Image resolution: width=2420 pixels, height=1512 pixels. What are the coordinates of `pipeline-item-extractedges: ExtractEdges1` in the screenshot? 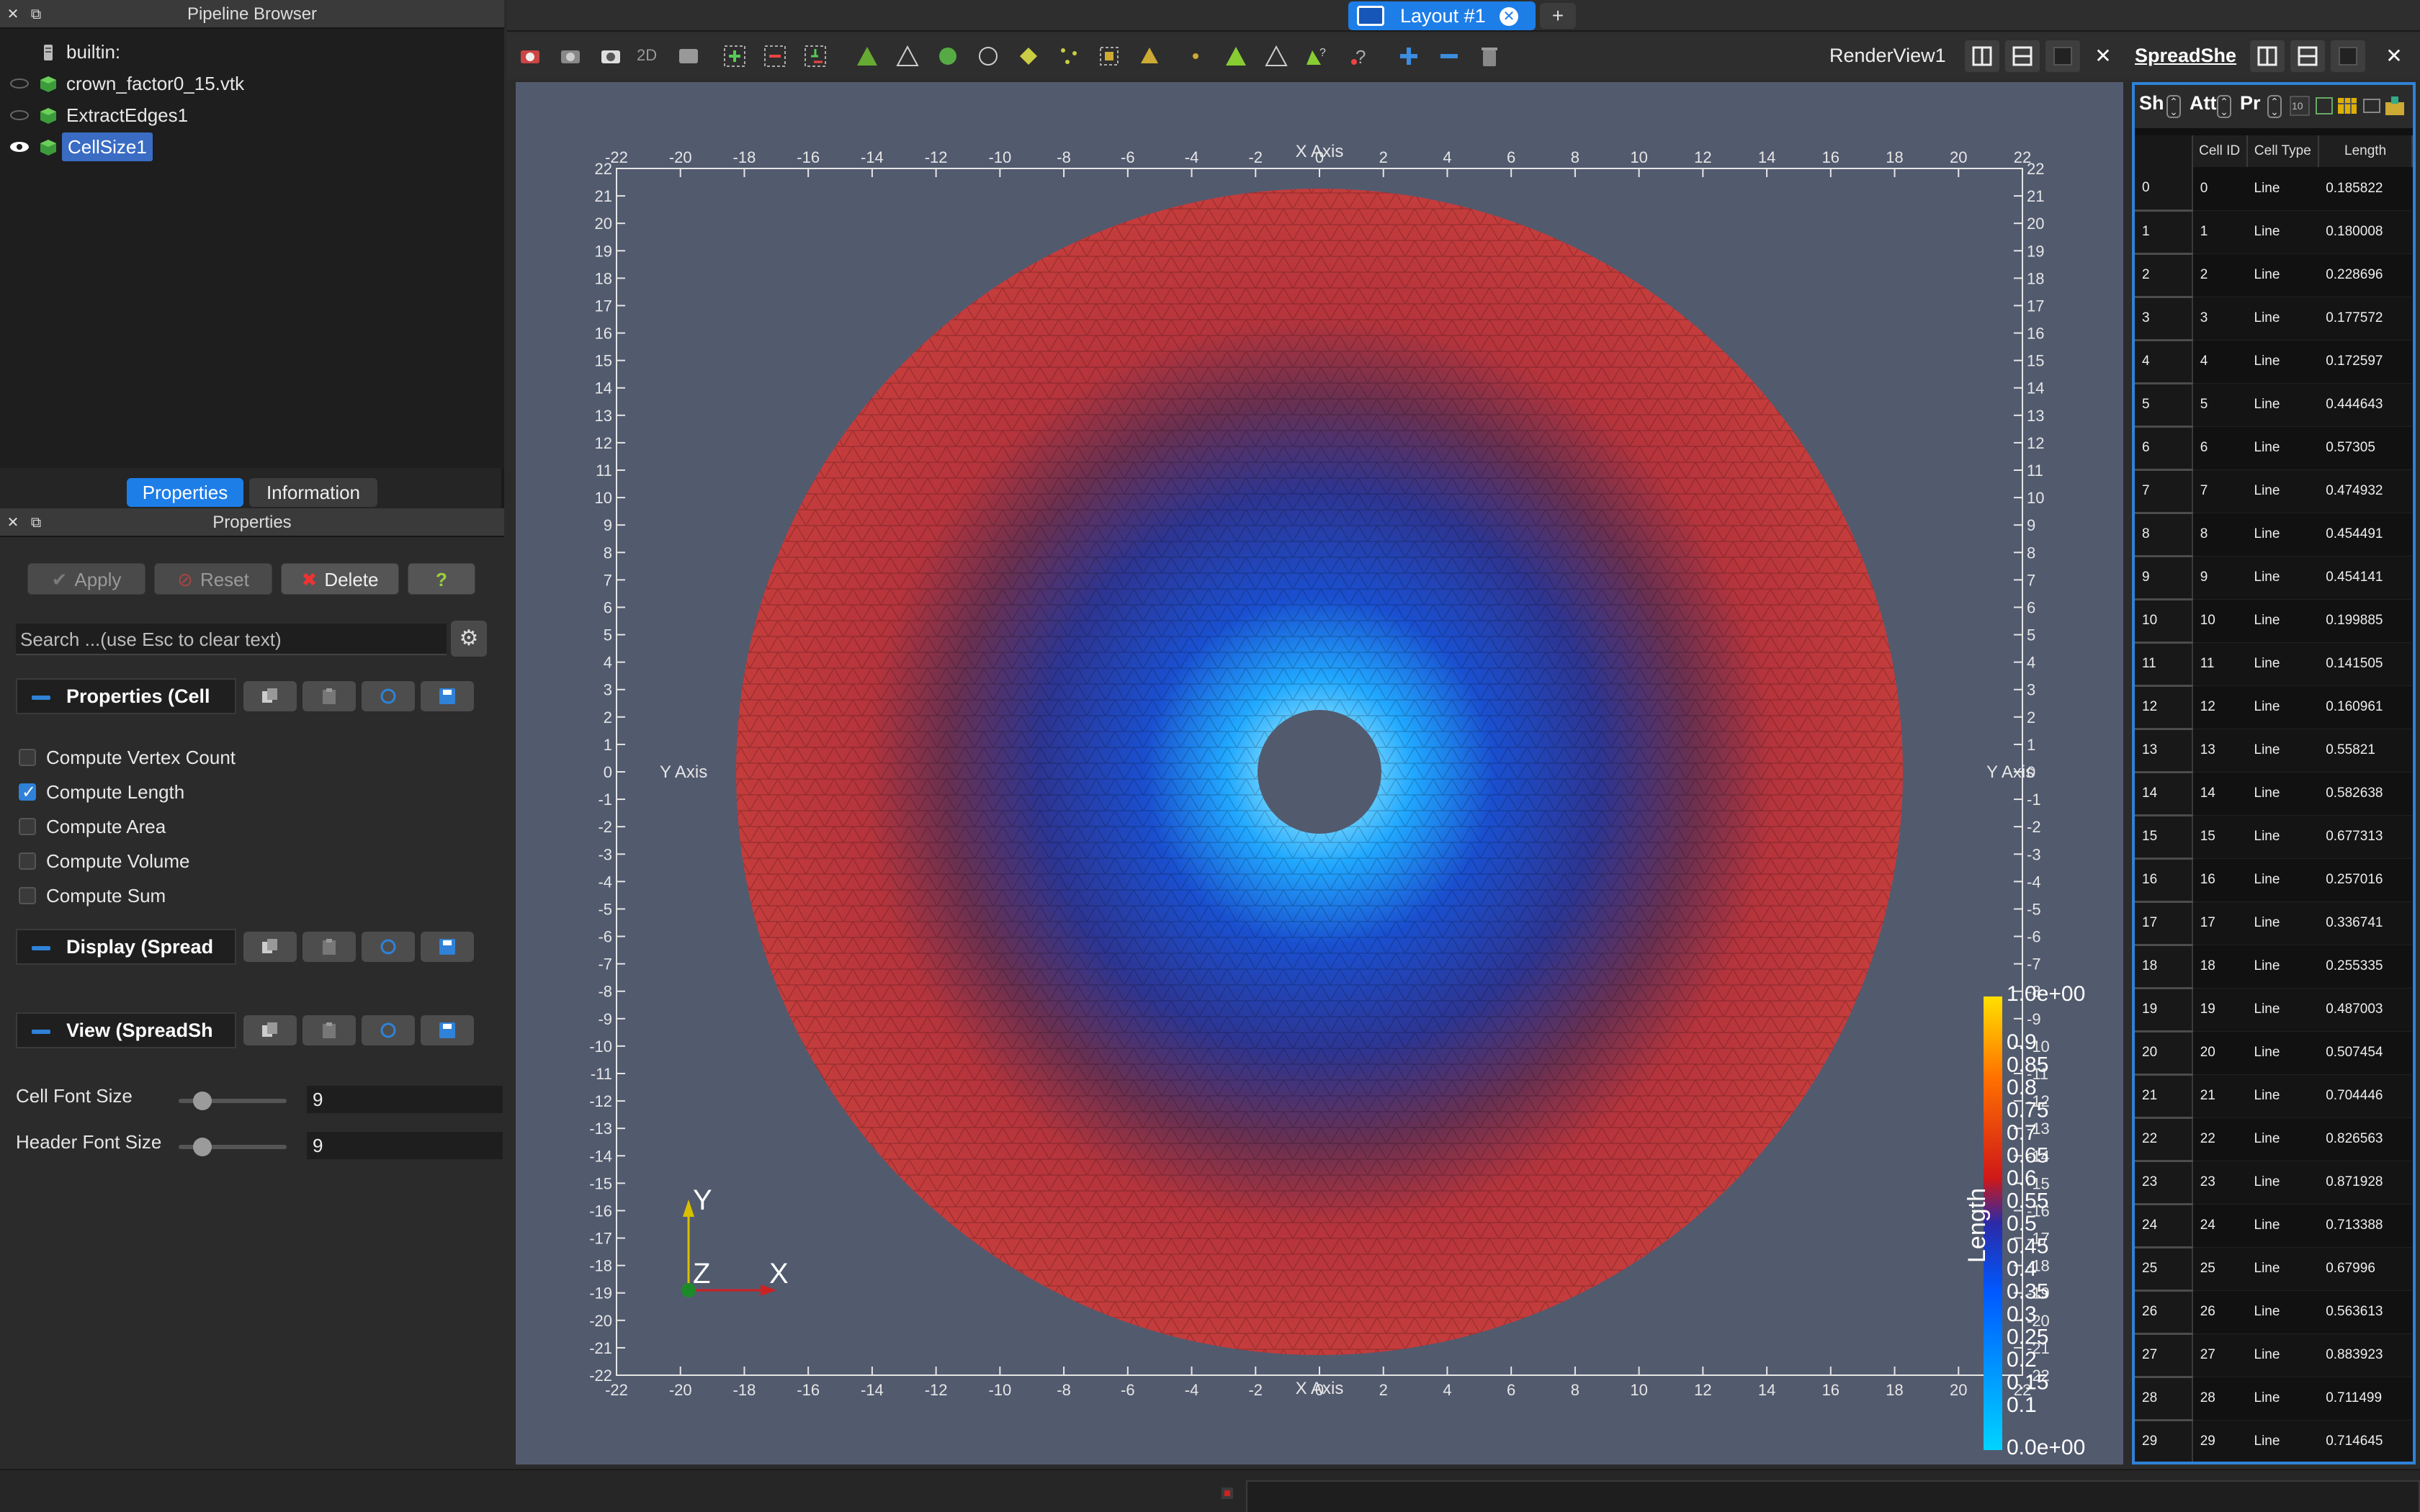 It's located at (252, 115).